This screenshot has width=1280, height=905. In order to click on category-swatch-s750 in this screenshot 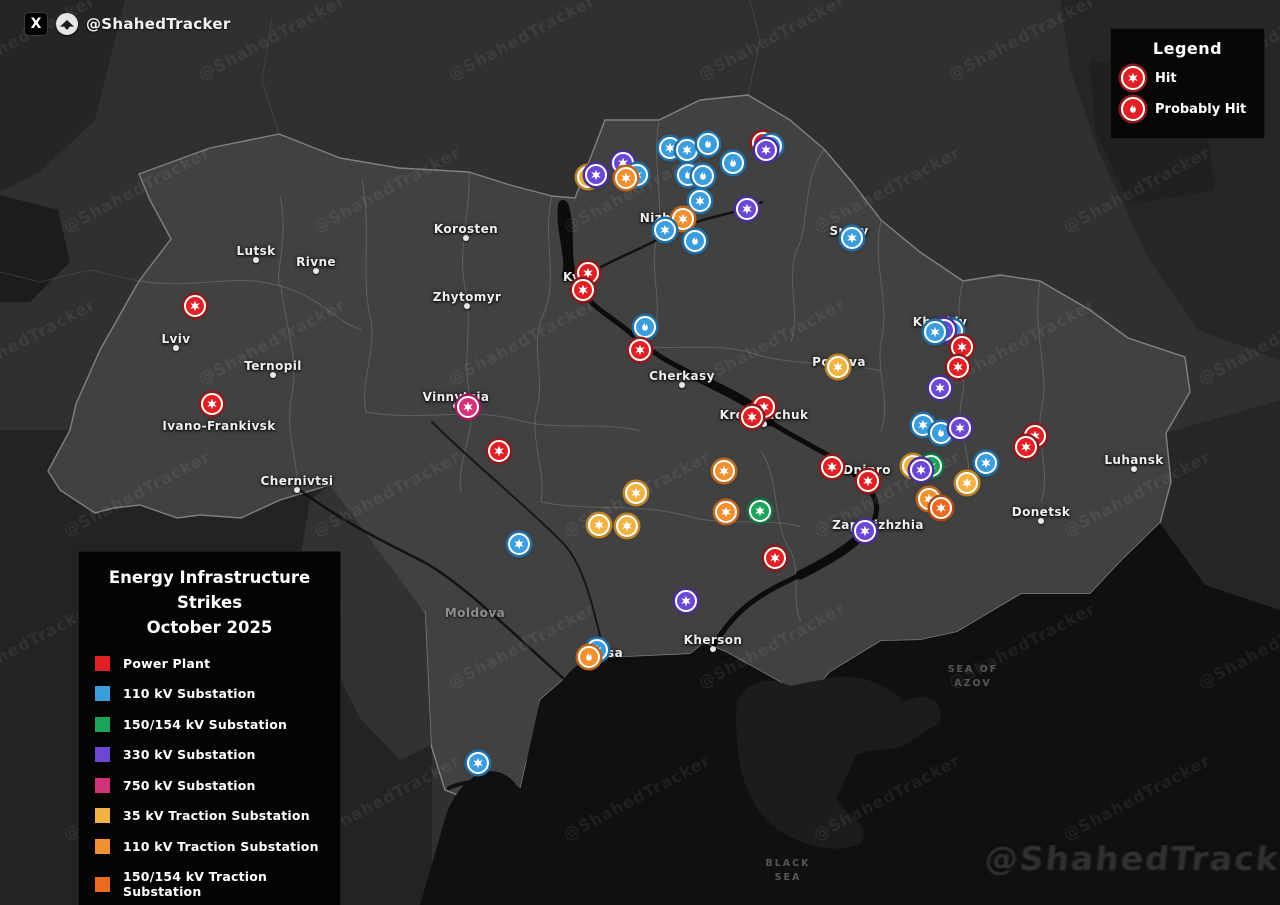, I will do `click(102, 785)`.